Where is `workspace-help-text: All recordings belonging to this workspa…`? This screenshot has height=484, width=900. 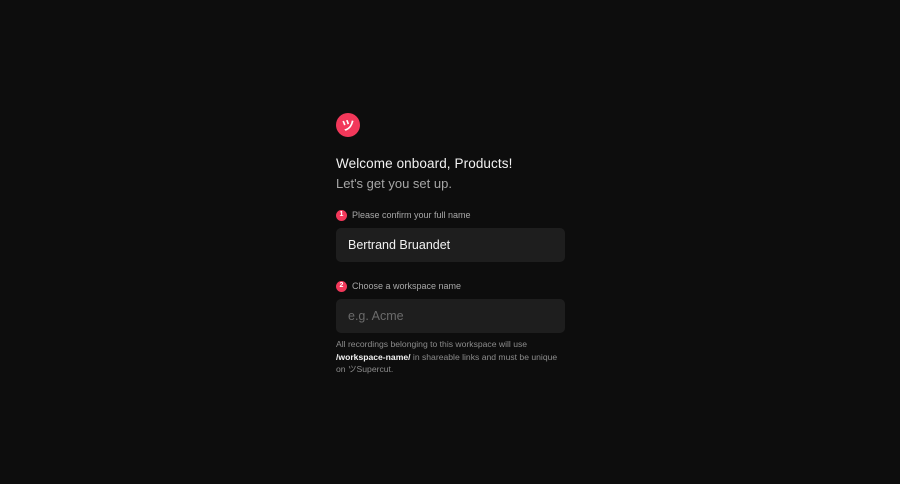
workspace-help-text: All recordings belonging to this workspa… is located at coordinates (450, 357).